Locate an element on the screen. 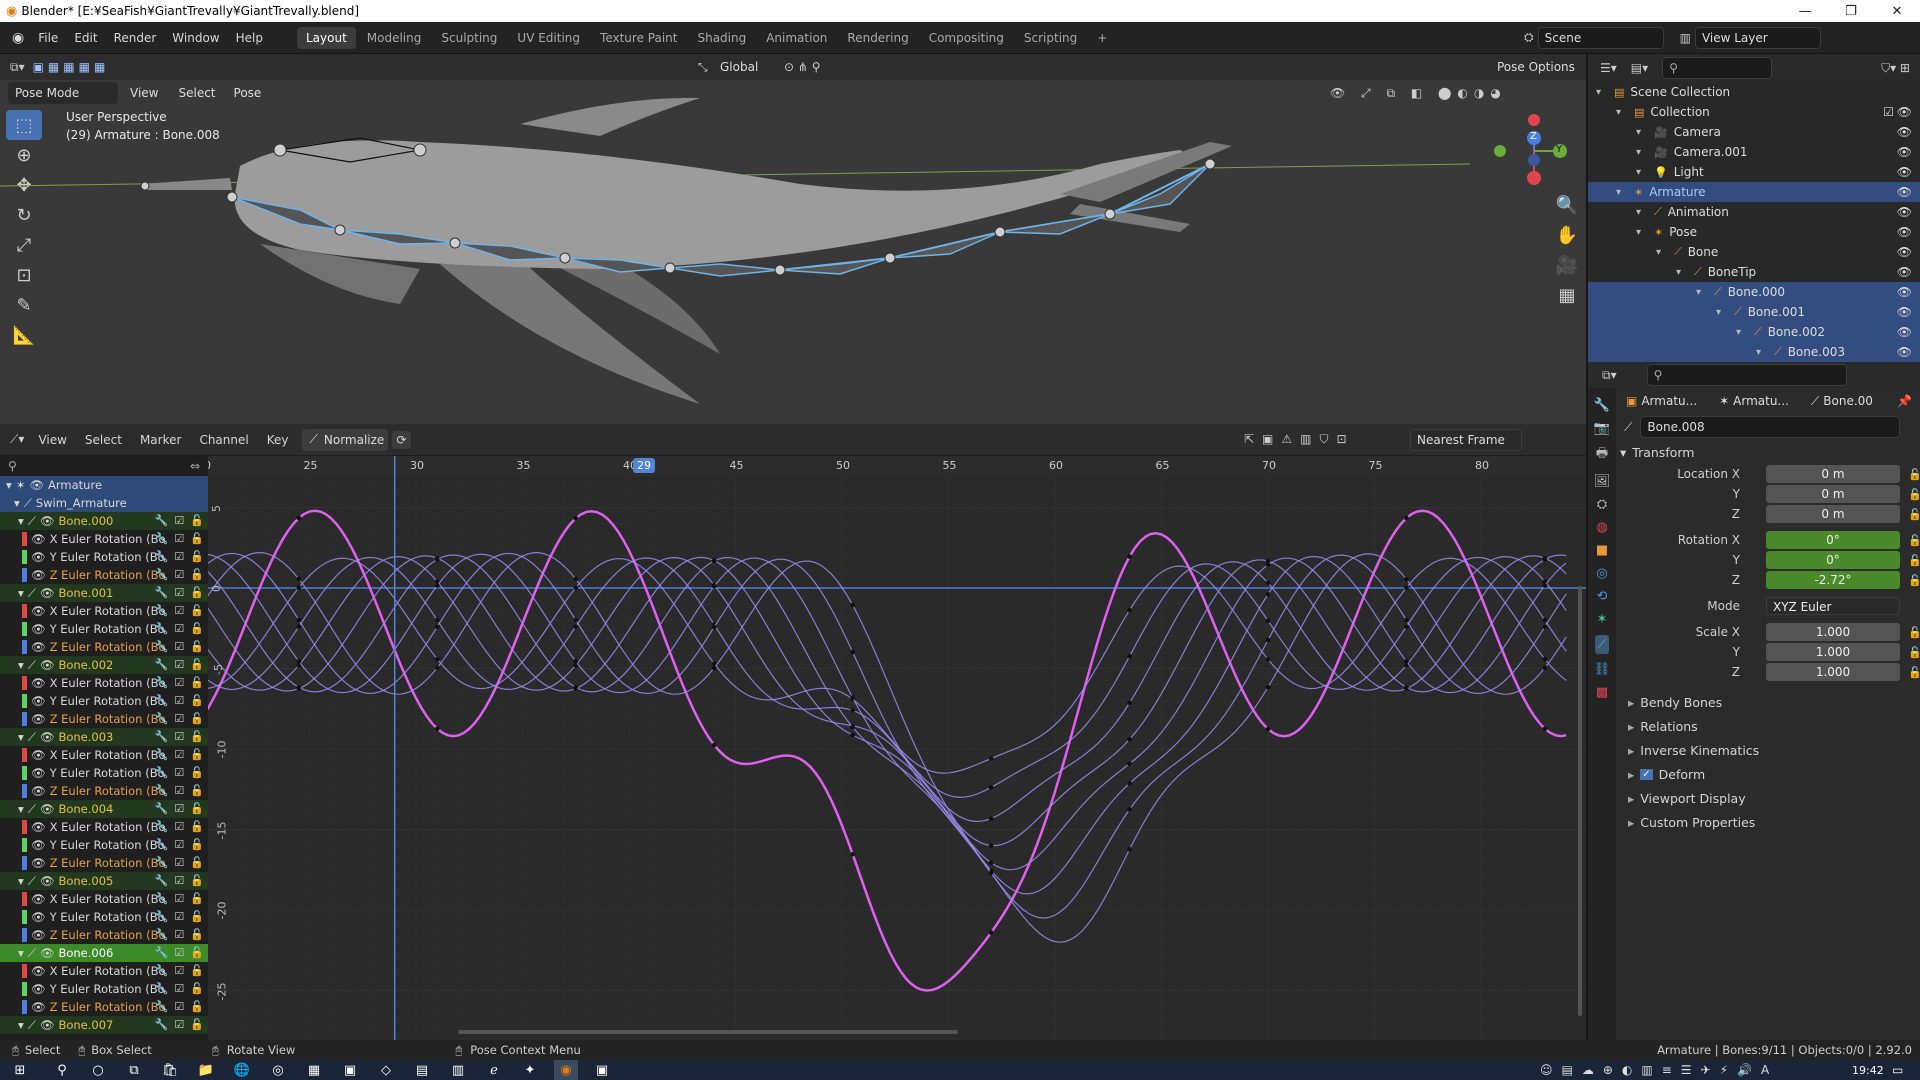 The image size is (1920, 1080). outliner-row: ▾ ⟋ Bone.003 👁 is located at coordinates (1754, 352).